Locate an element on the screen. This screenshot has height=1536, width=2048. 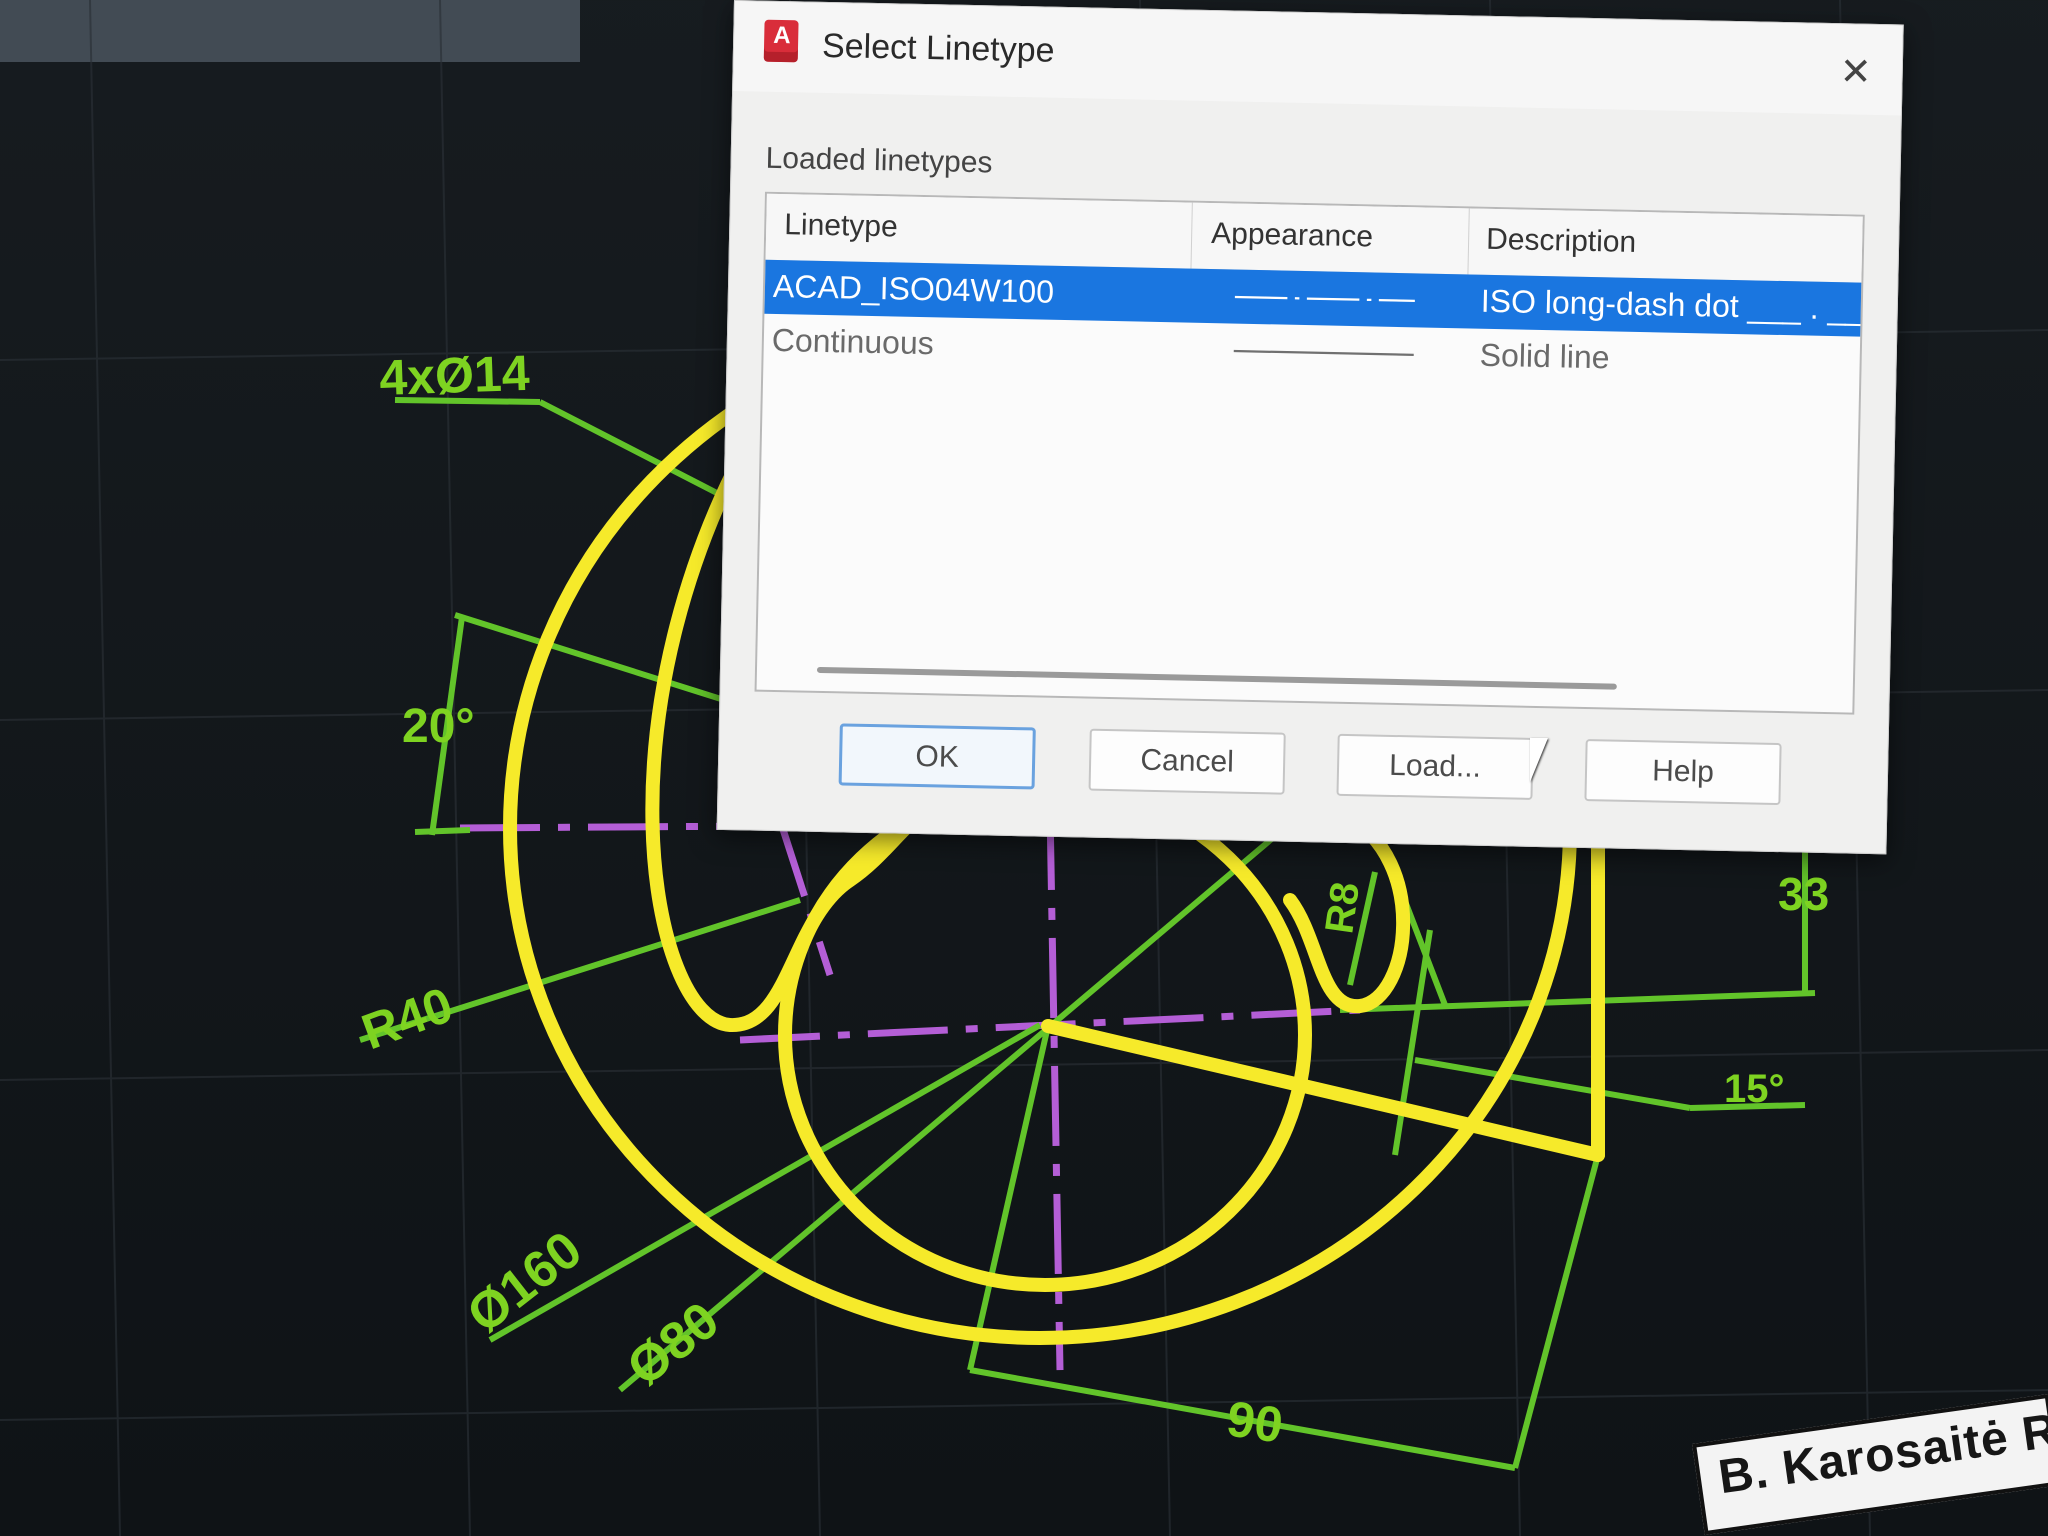
mouse-pointer-icon is located at coordinates (1546, 760).